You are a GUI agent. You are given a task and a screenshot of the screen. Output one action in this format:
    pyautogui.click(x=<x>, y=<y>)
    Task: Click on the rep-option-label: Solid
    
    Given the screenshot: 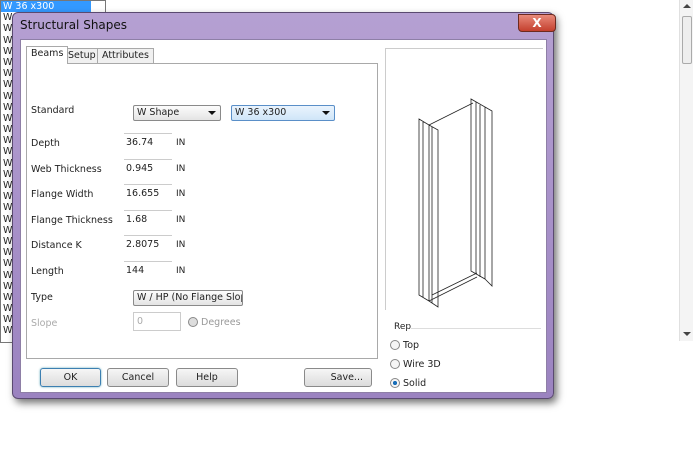 What is the action you would take?
    pyautogui.click(x=415, y=383)
    